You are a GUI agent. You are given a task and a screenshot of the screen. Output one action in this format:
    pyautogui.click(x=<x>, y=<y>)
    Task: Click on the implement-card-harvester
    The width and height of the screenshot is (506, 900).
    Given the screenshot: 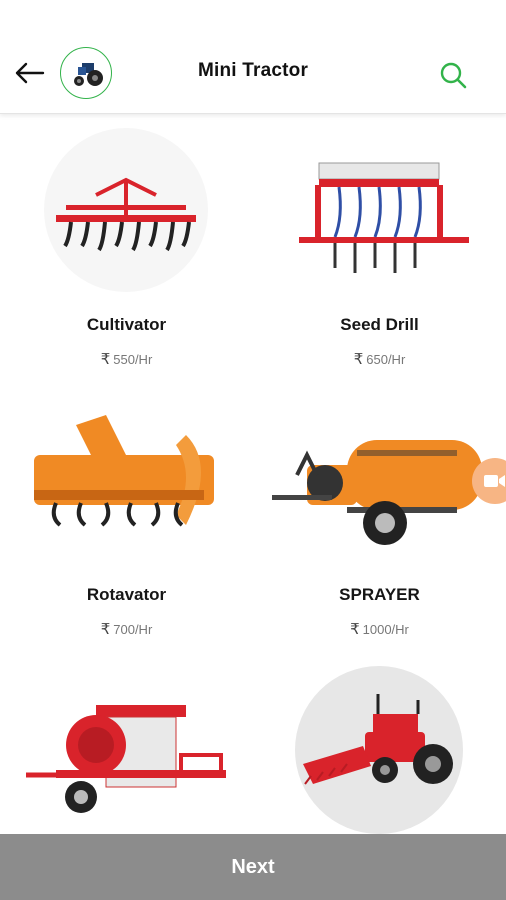 What is the action you would take?
    pyautogui.click(x=379, y=745)
    